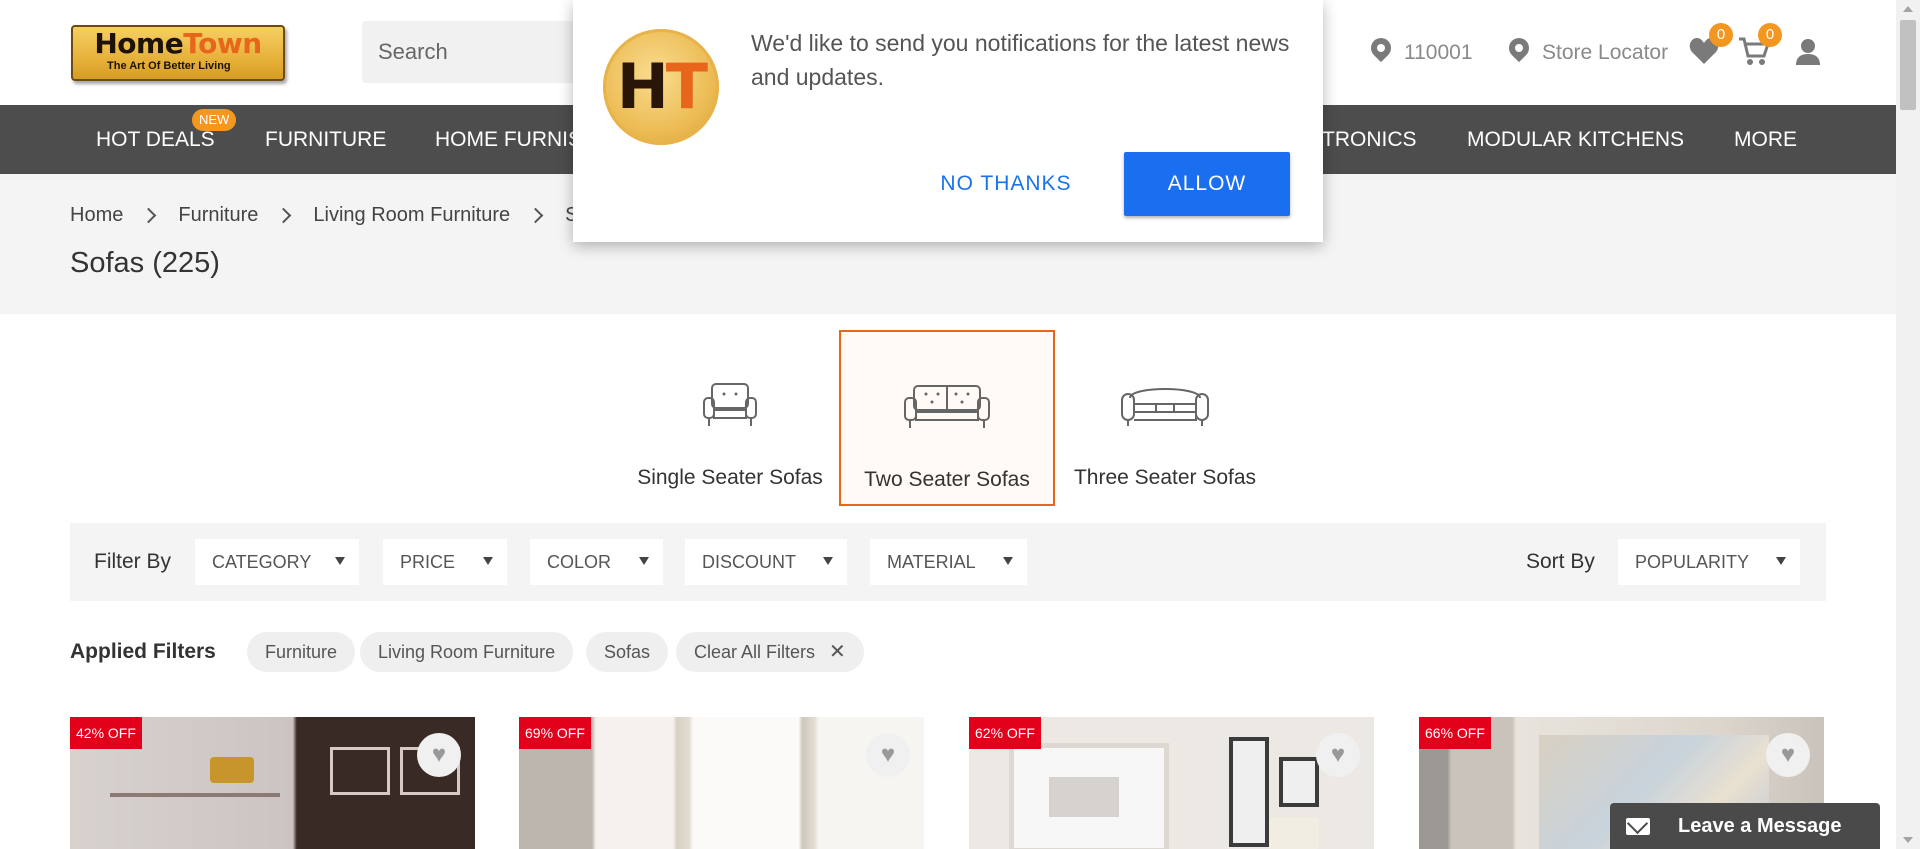 This screenshot has width=1920, height=849. Describe the element at coordinates (1605, 52) in the screenshot. I see `store-locator-text: Store Locator` at that location.